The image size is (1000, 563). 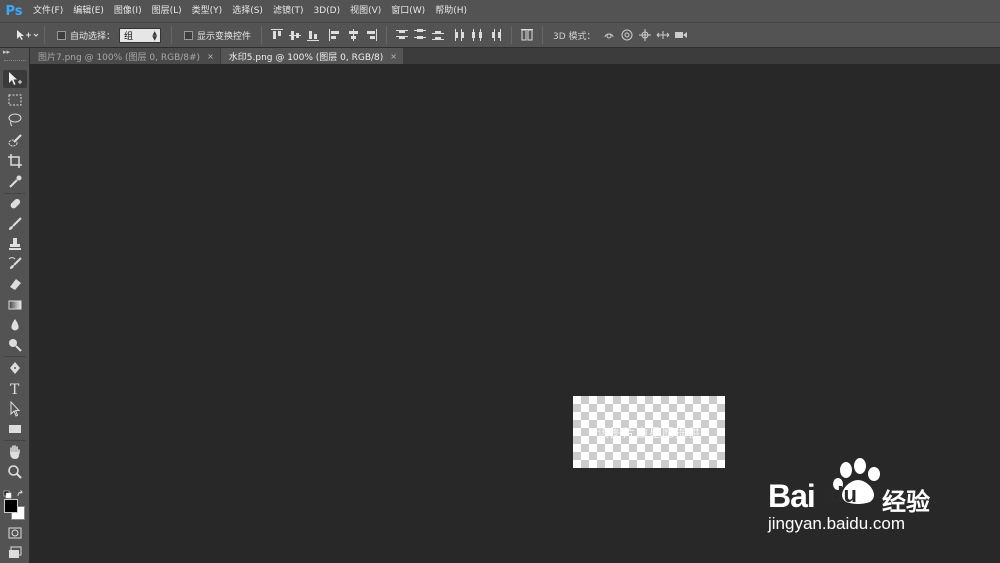 I want to click on type-tool: T, so click(x=15, y=388).